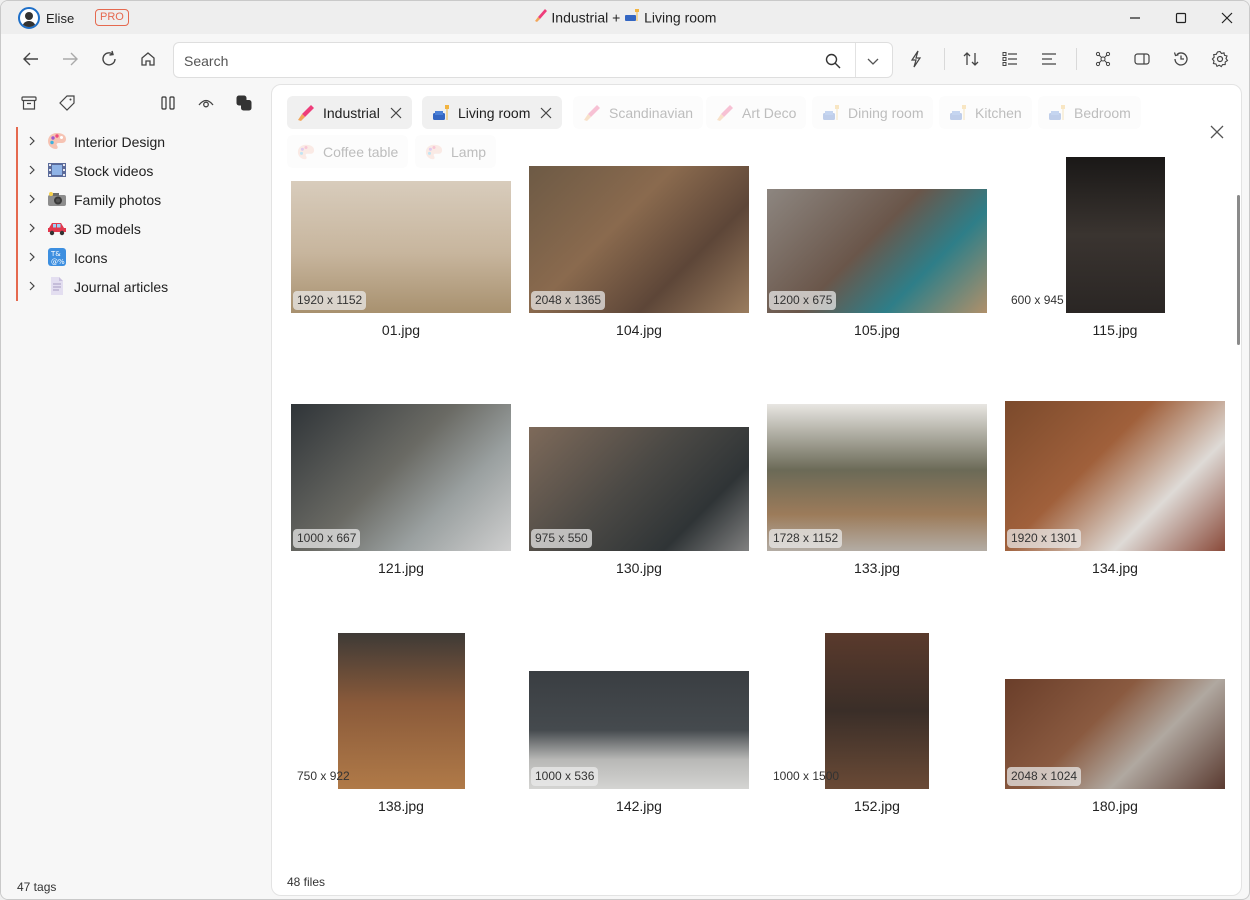 The height and width of the screenshot is (900, 1250). Describe the element at coordinates (244, 103) in the screenshot. I see `layers-button` at that location.